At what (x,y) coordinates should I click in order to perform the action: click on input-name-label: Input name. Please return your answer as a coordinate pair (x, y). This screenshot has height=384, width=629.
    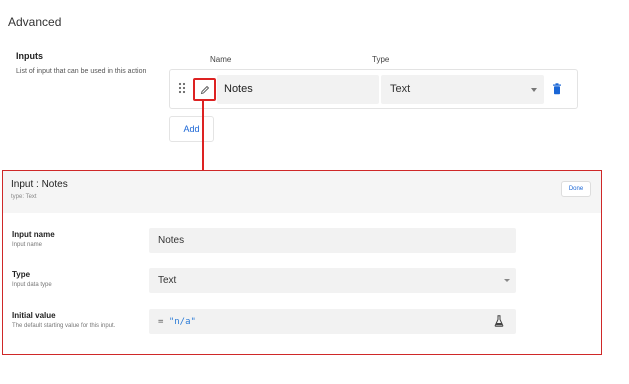
    Looking at the image, I should click on (33, 234).